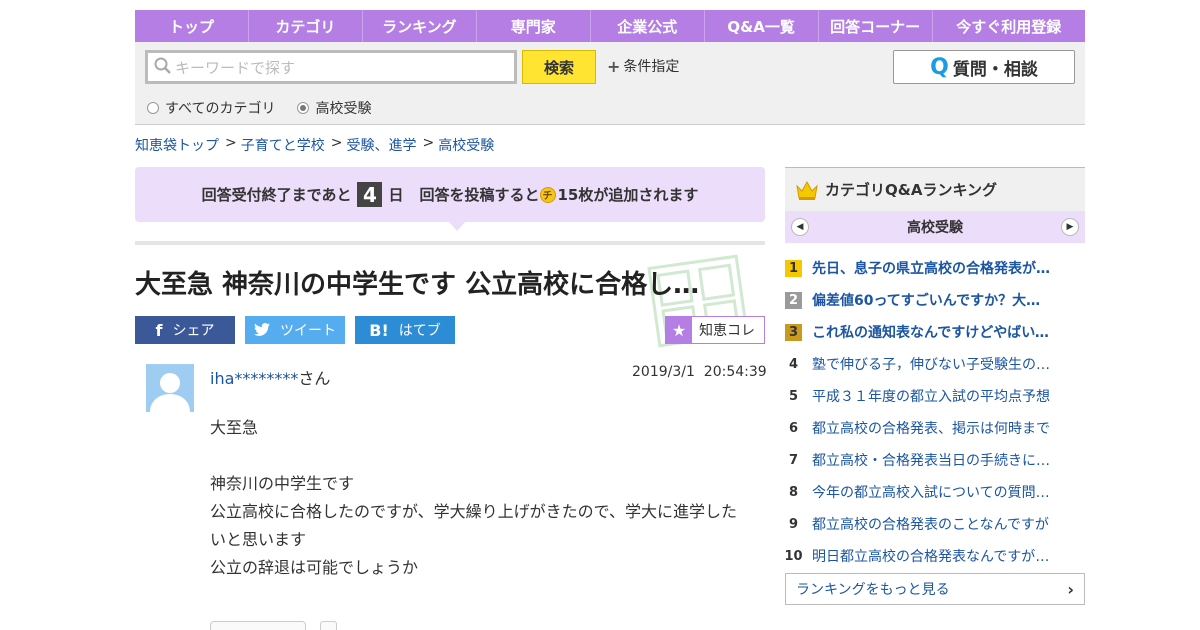 Image resolution: width=1200 pixels, height=630 pixels. I want to click on scope-label: すべてのカテゴリ, so click(220, 109).